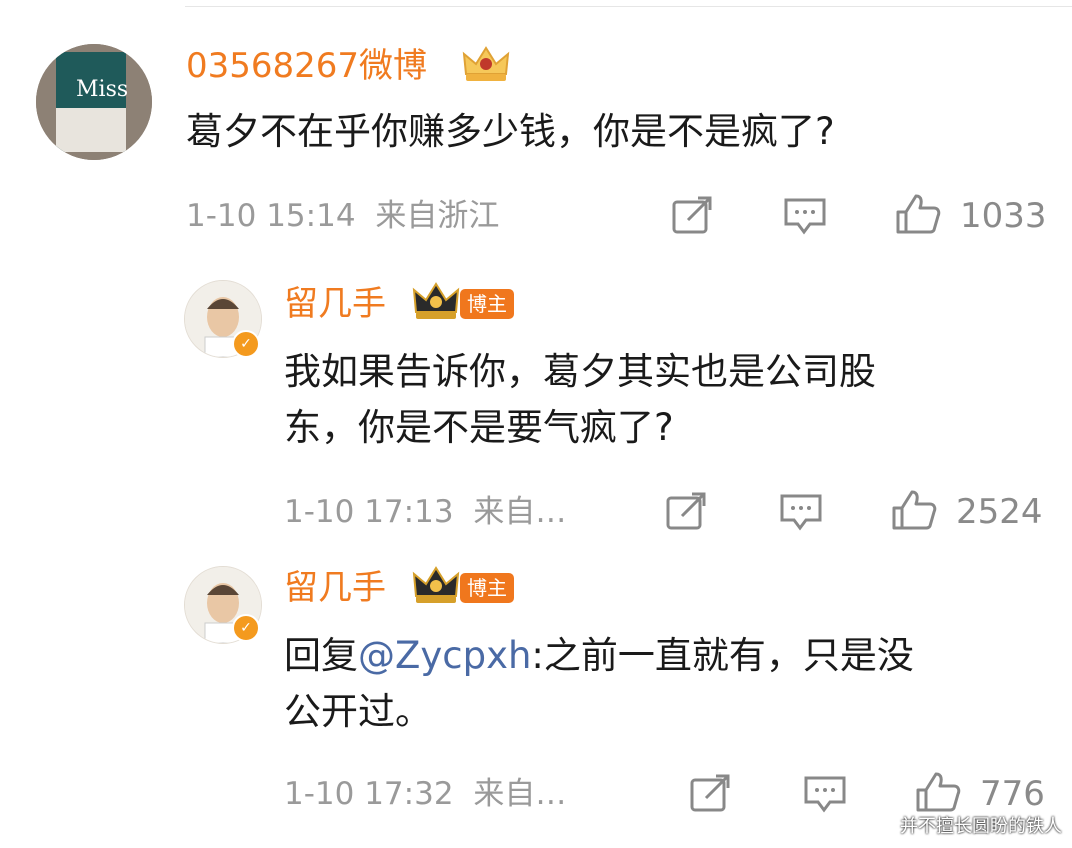 The height and width of the screenshot is (848, 1072). I want to click on comment-text-line: 我如果告诉你，葛夕其实也是公司股, so click(580, 371).